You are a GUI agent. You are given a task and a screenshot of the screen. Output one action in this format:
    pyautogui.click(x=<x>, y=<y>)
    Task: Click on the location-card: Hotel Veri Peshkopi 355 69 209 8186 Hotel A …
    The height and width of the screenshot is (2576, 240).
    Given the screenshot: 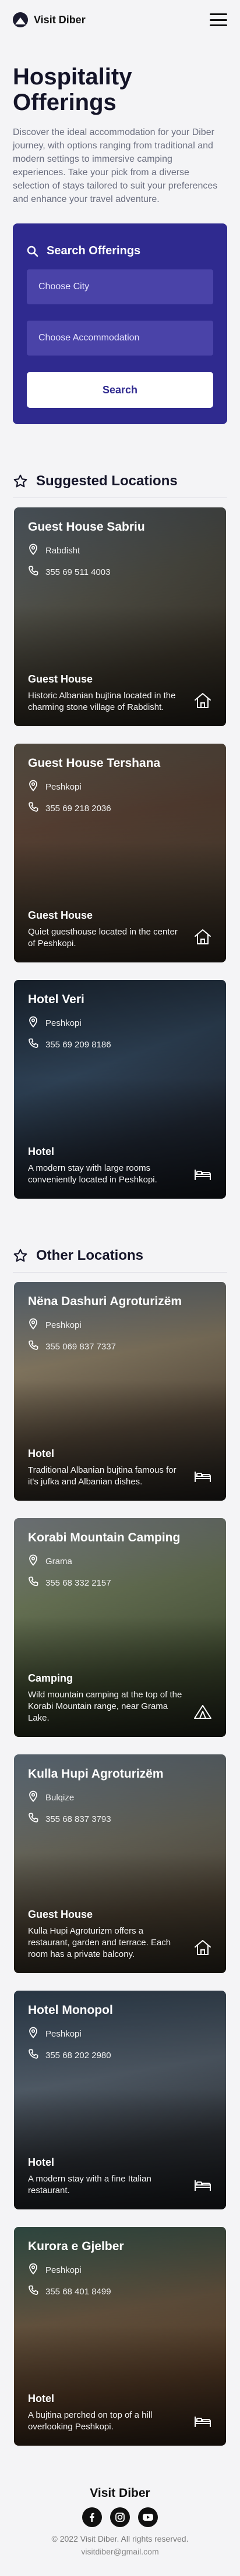 What is the action you would take?
    pyautogui.click(x=120, y=1089)
    